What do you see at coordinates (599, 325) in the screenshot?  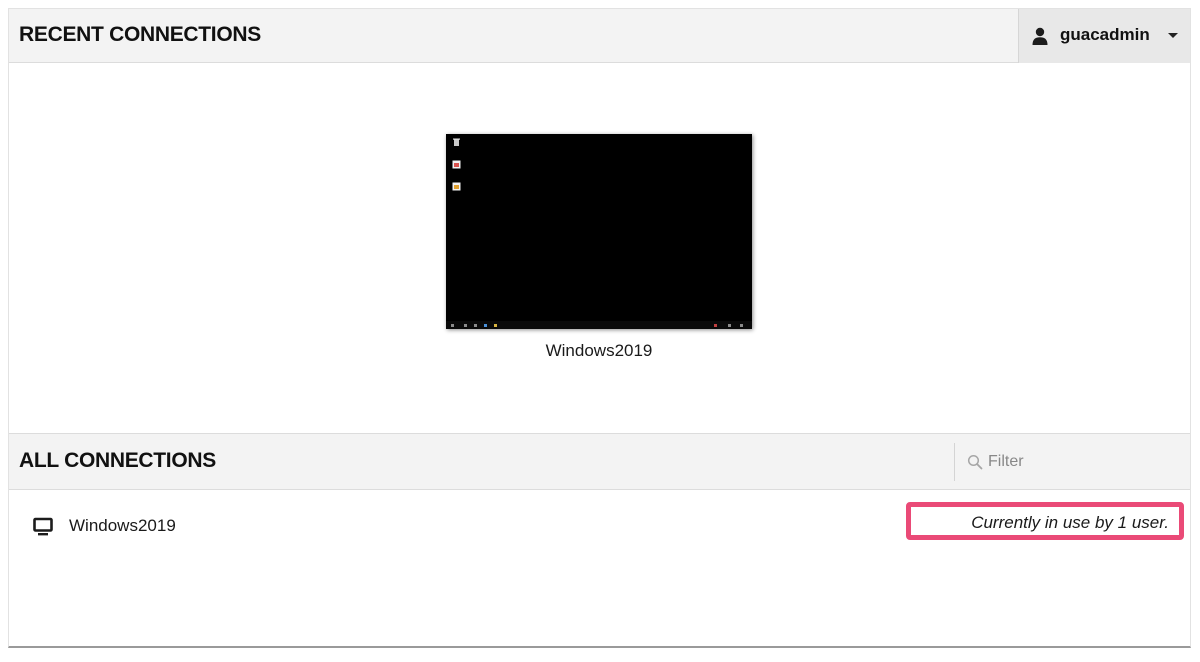 I see `remote-taskbar` at bounding box center [599, 325].